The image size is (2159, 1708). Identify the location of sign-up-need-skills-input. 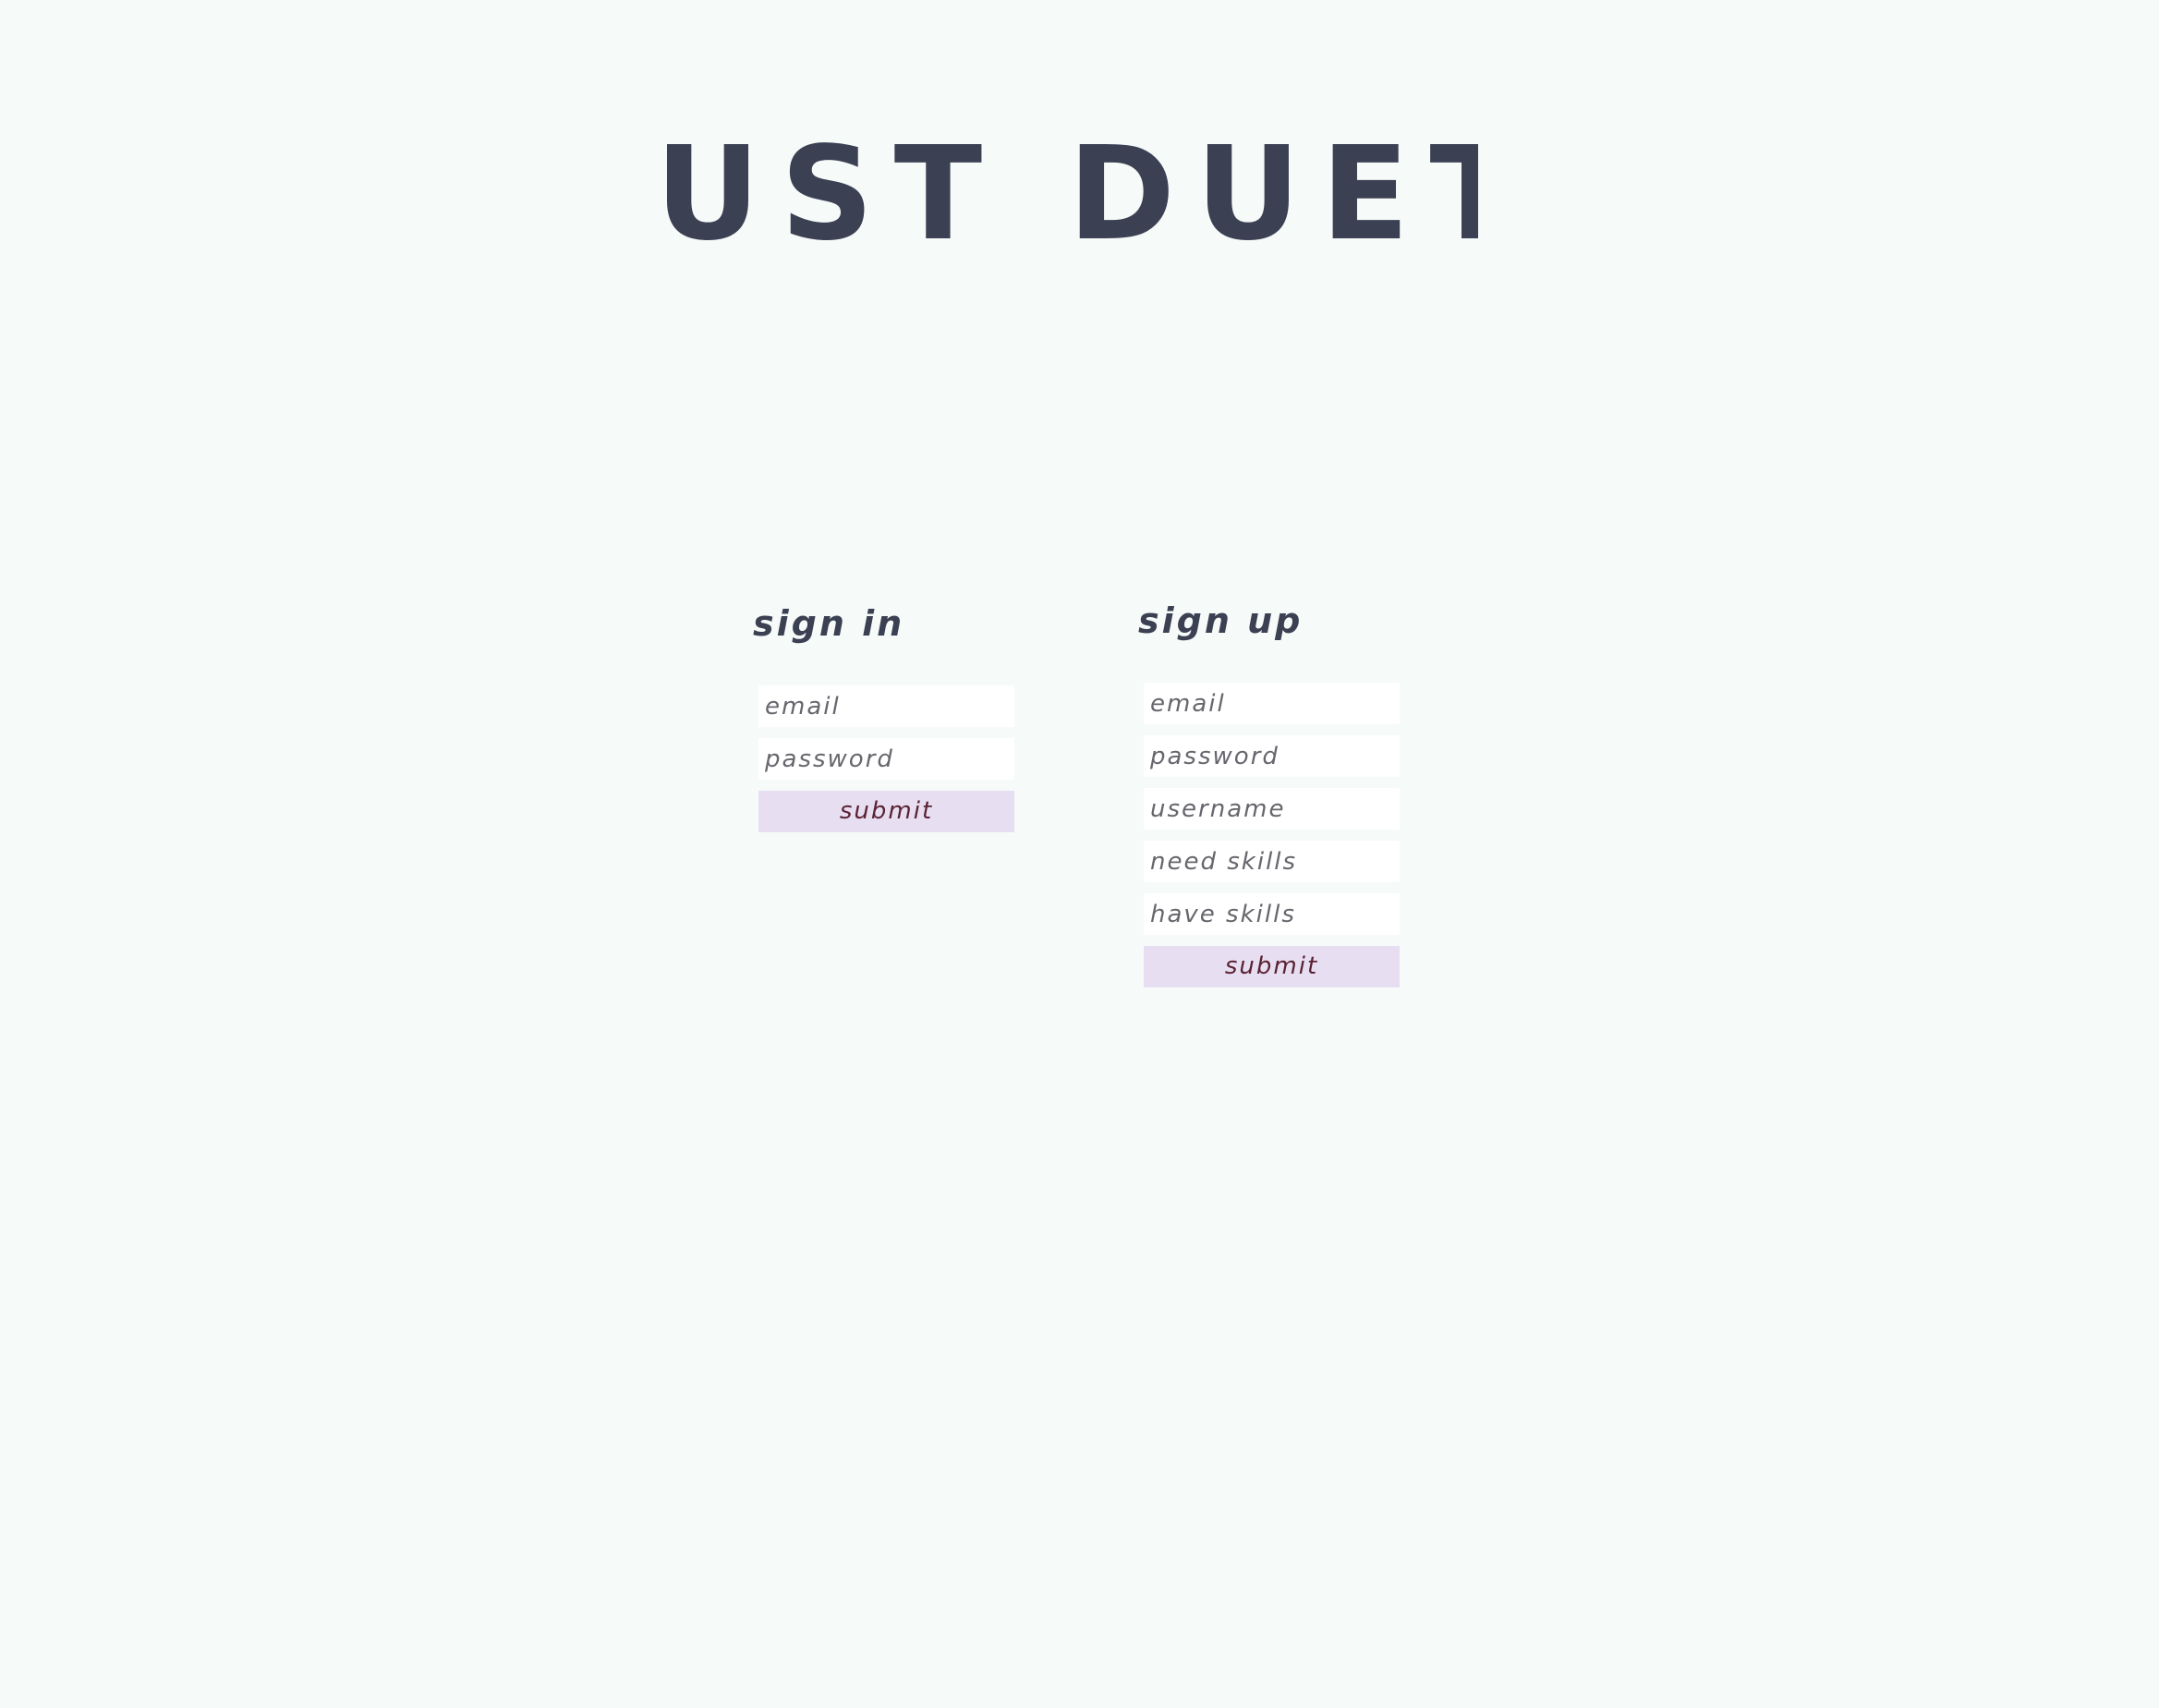
(1272, 861).